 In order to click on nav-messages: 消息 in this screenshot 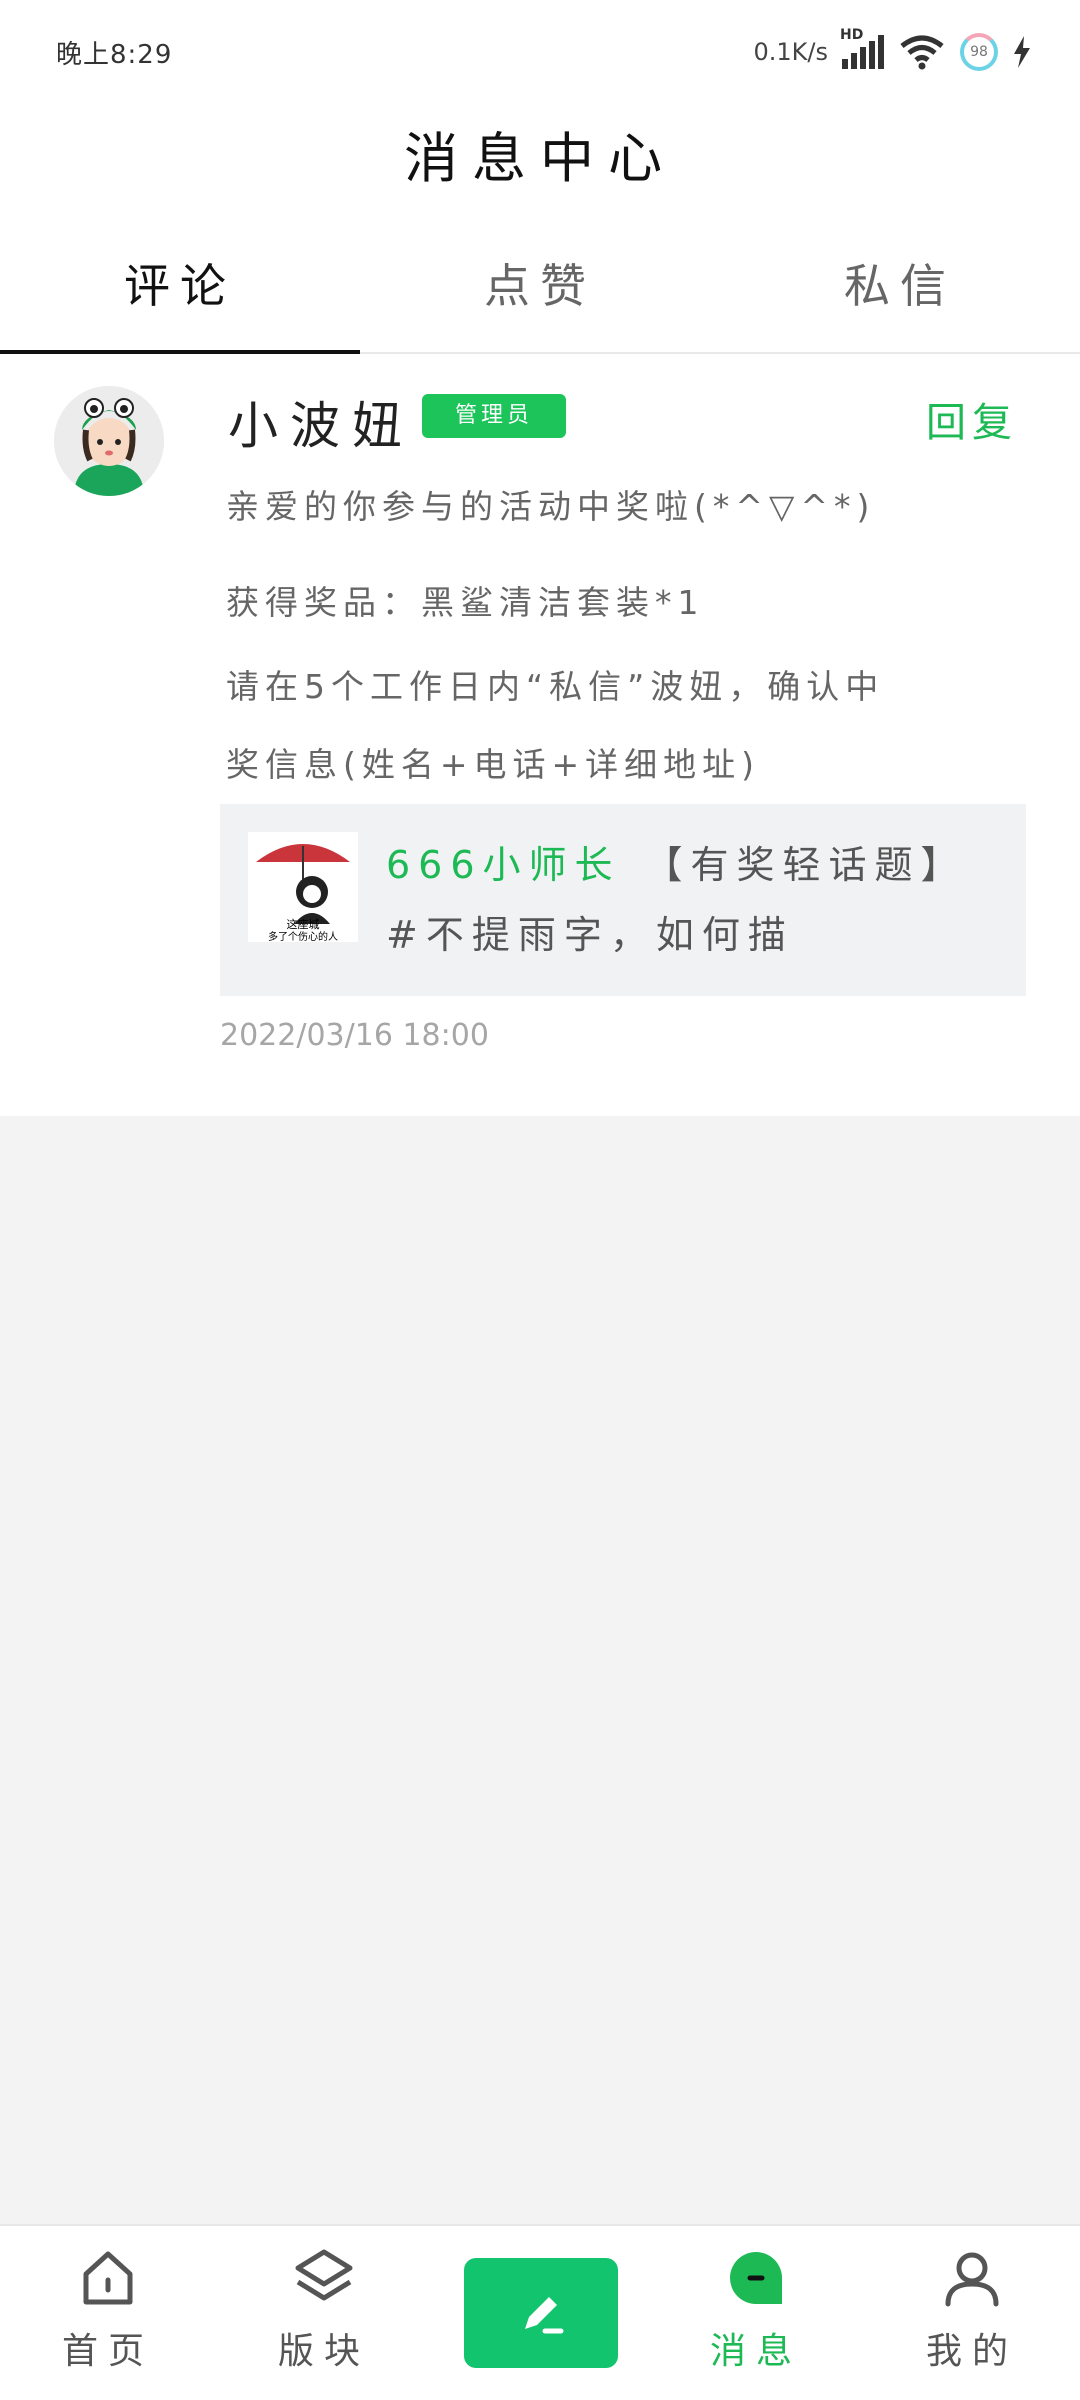, I will do `click(756, 2310)`.